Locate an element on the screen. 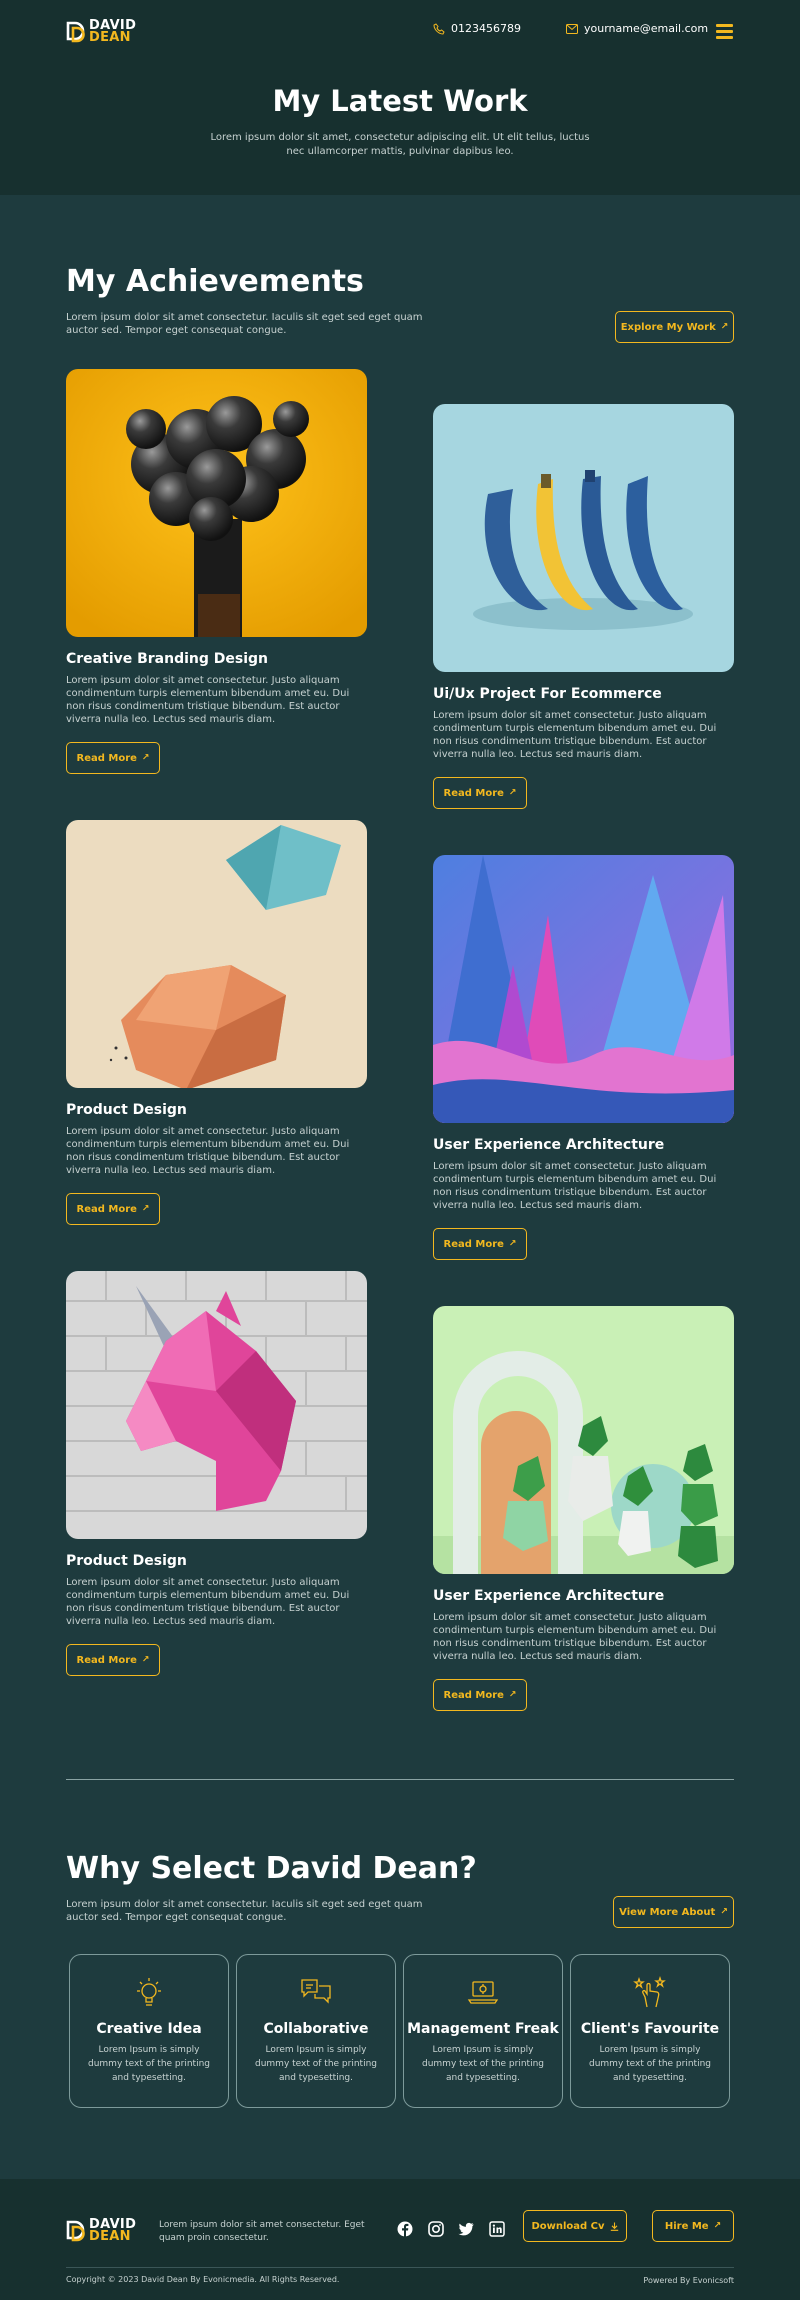  project-image-unicorn is located at coordinates (216, 1405).